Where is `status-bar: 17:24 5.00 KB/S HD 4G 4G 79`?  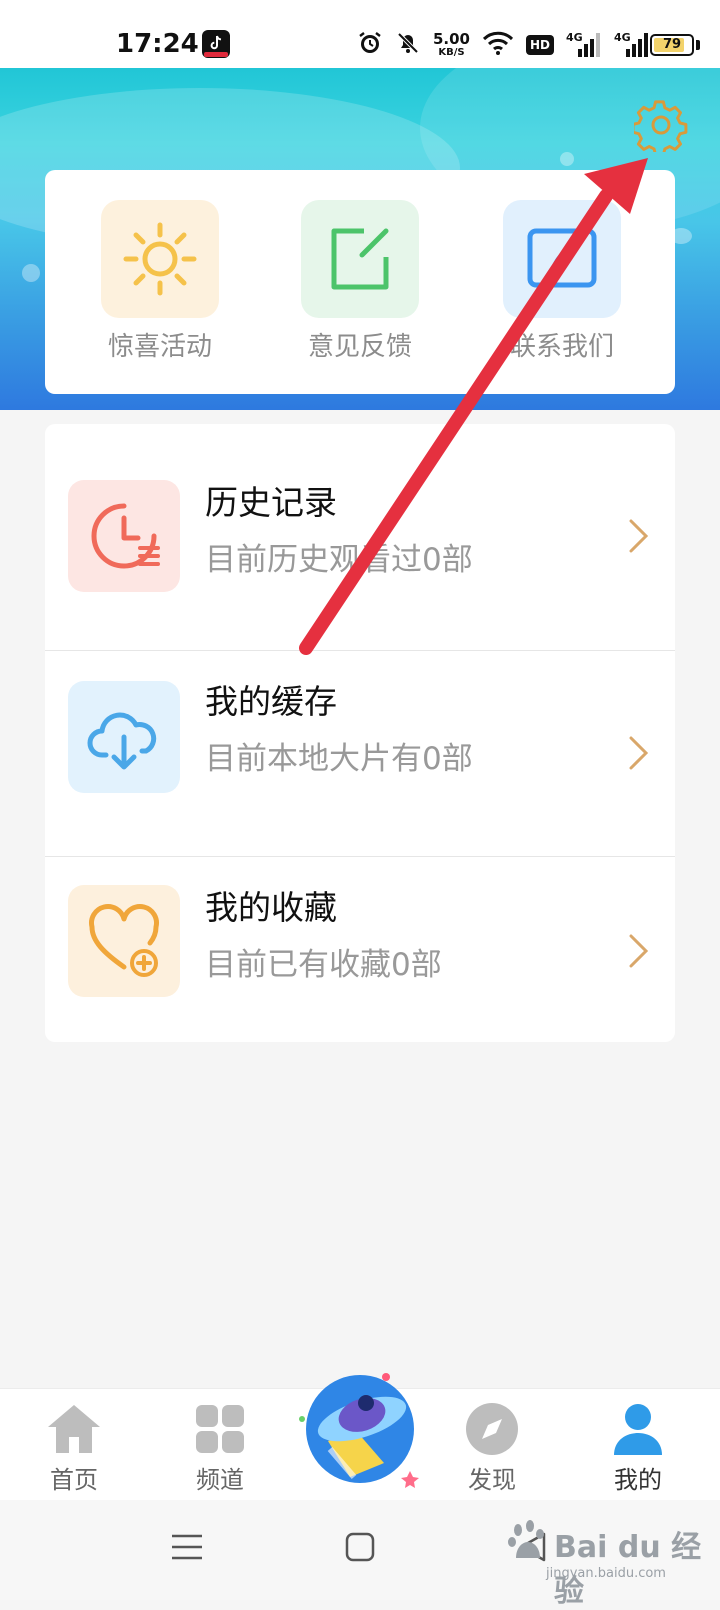
status-bar: 17:24 5.00 KB/S HD 4G 4G 79 is located at coordinates (360, 34).